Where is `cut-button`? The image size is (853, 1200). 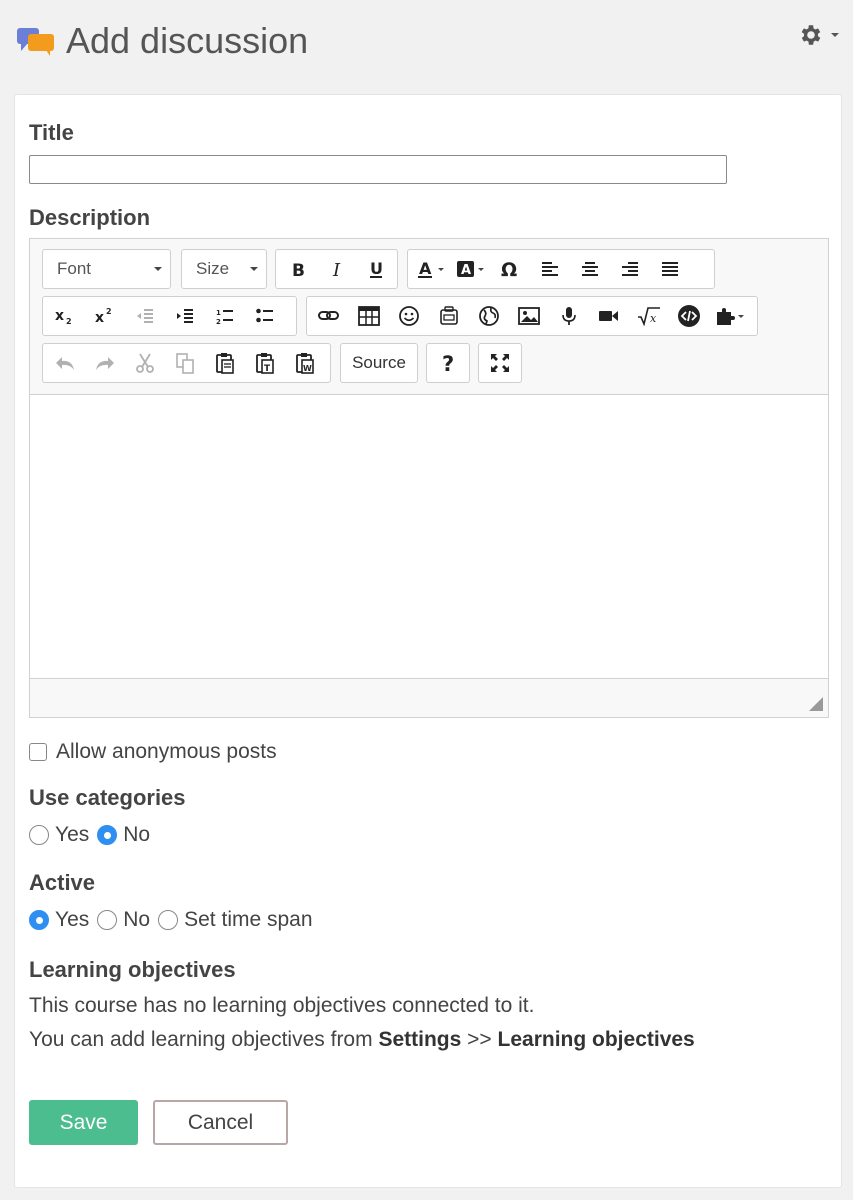
cut-button is located at coordinates (145, 363).